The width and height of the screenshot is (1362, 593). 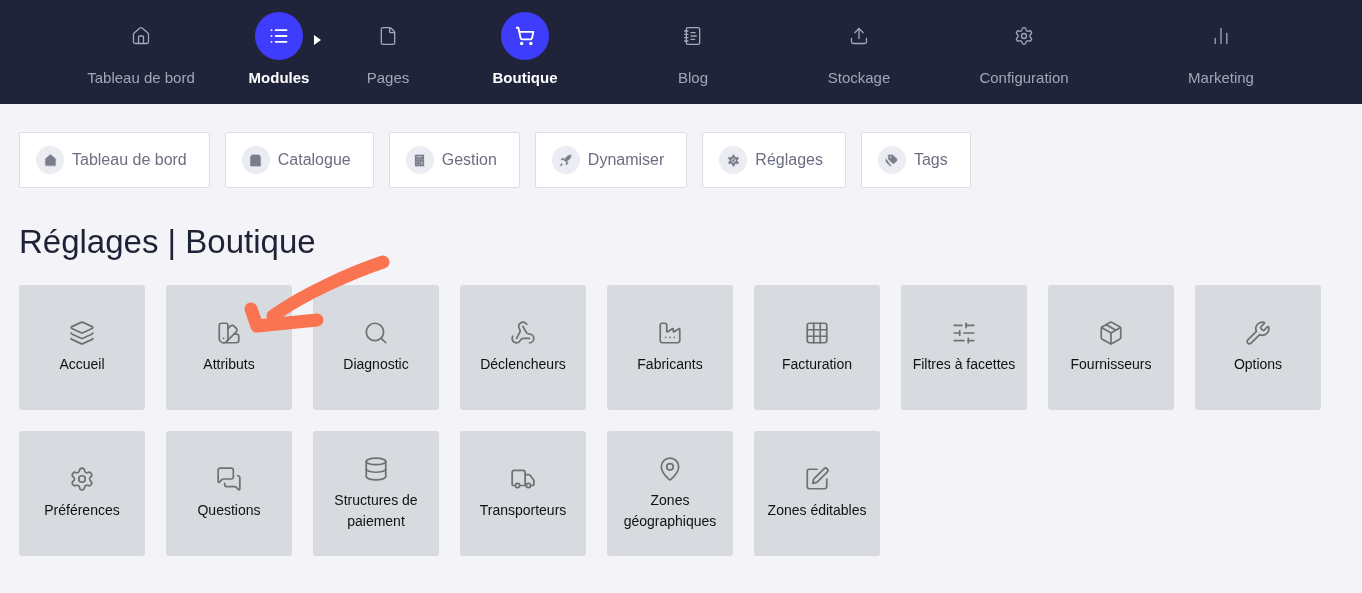 I want to click on settings-tile: Accueil, so click(x=82, y=347).